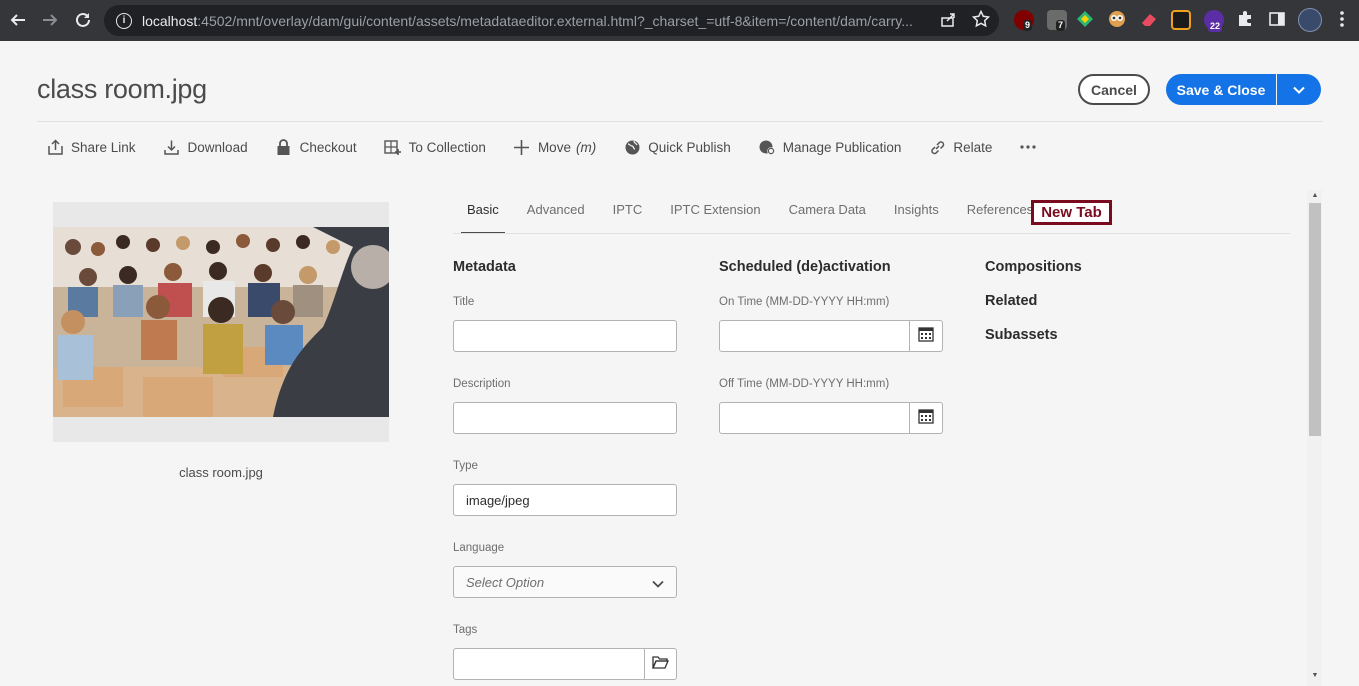 The image size is (1359, 686). I want to click on checkout-button: Checkout, so click(316, 147).